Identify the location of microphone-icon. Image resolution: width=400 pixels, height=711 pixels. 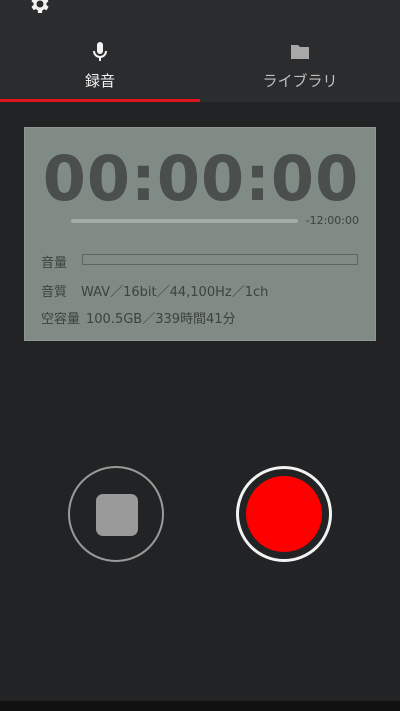
(100, 52).